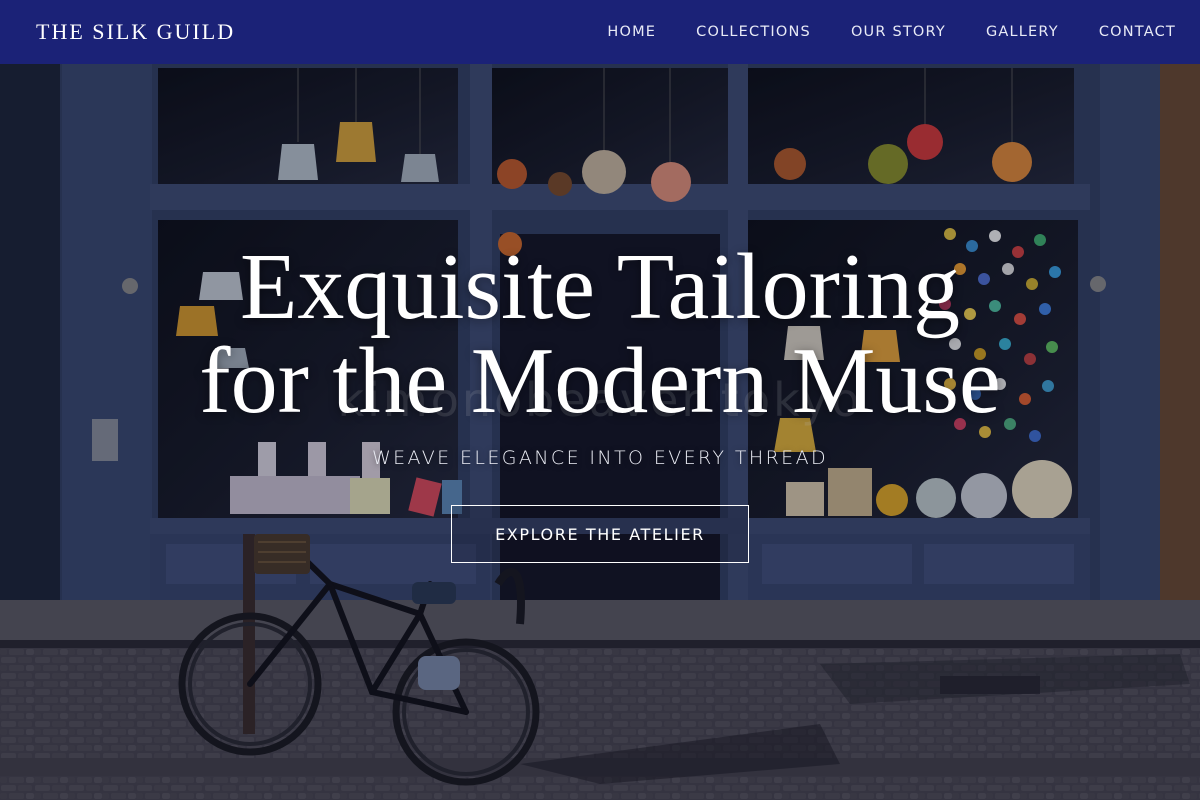 This screenshot has width=1200, height=800. I want to click on explore-atelier-button: EXPLORE THE ATELIER, so click(600, 534).